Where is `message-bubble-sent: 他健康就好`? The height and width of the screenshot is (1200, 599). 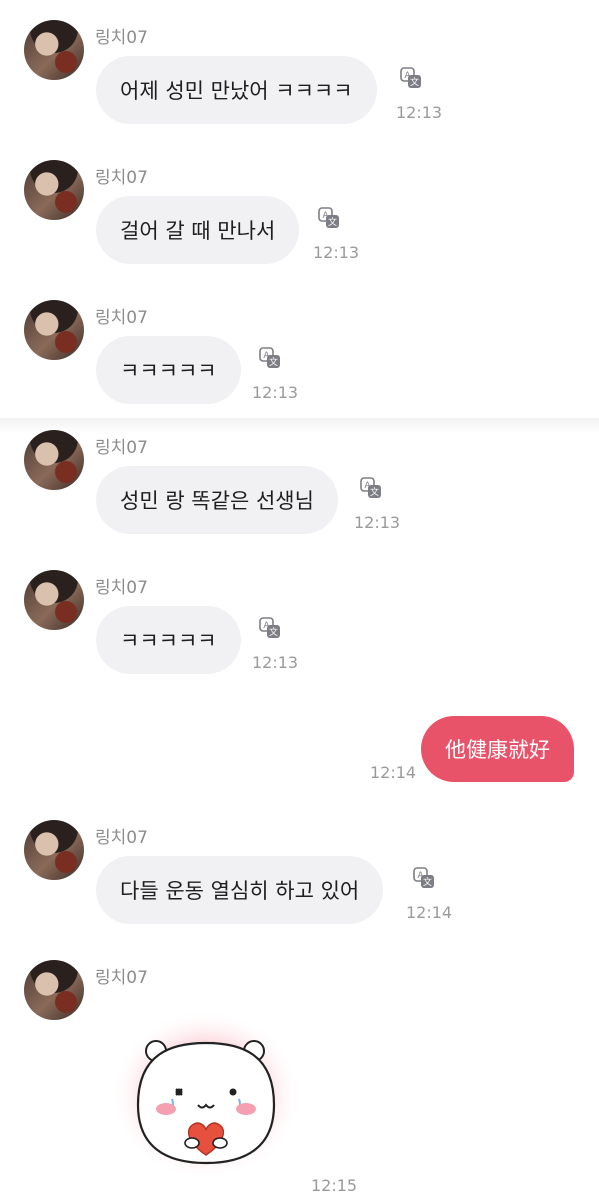
message-bubble-sent: 他健康就好 is located at coordinates (497, 749).